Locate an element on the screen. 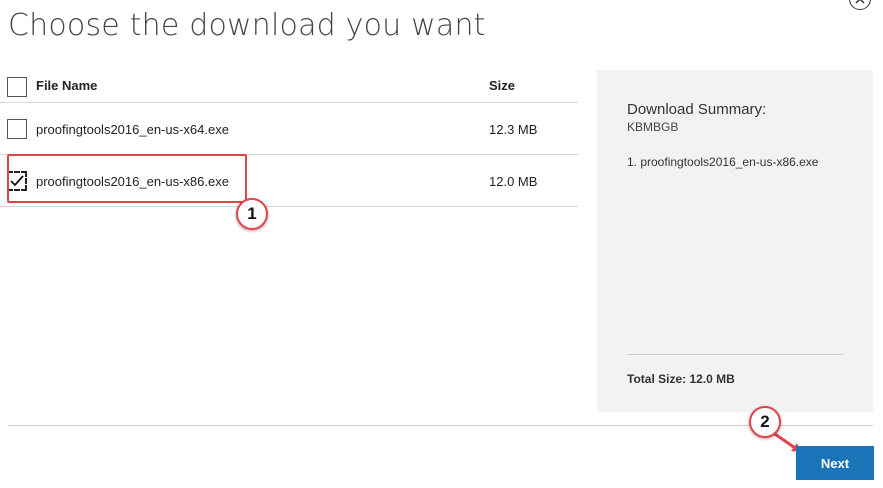  step-badge-2: 2 is located at coordinates (765, 422).